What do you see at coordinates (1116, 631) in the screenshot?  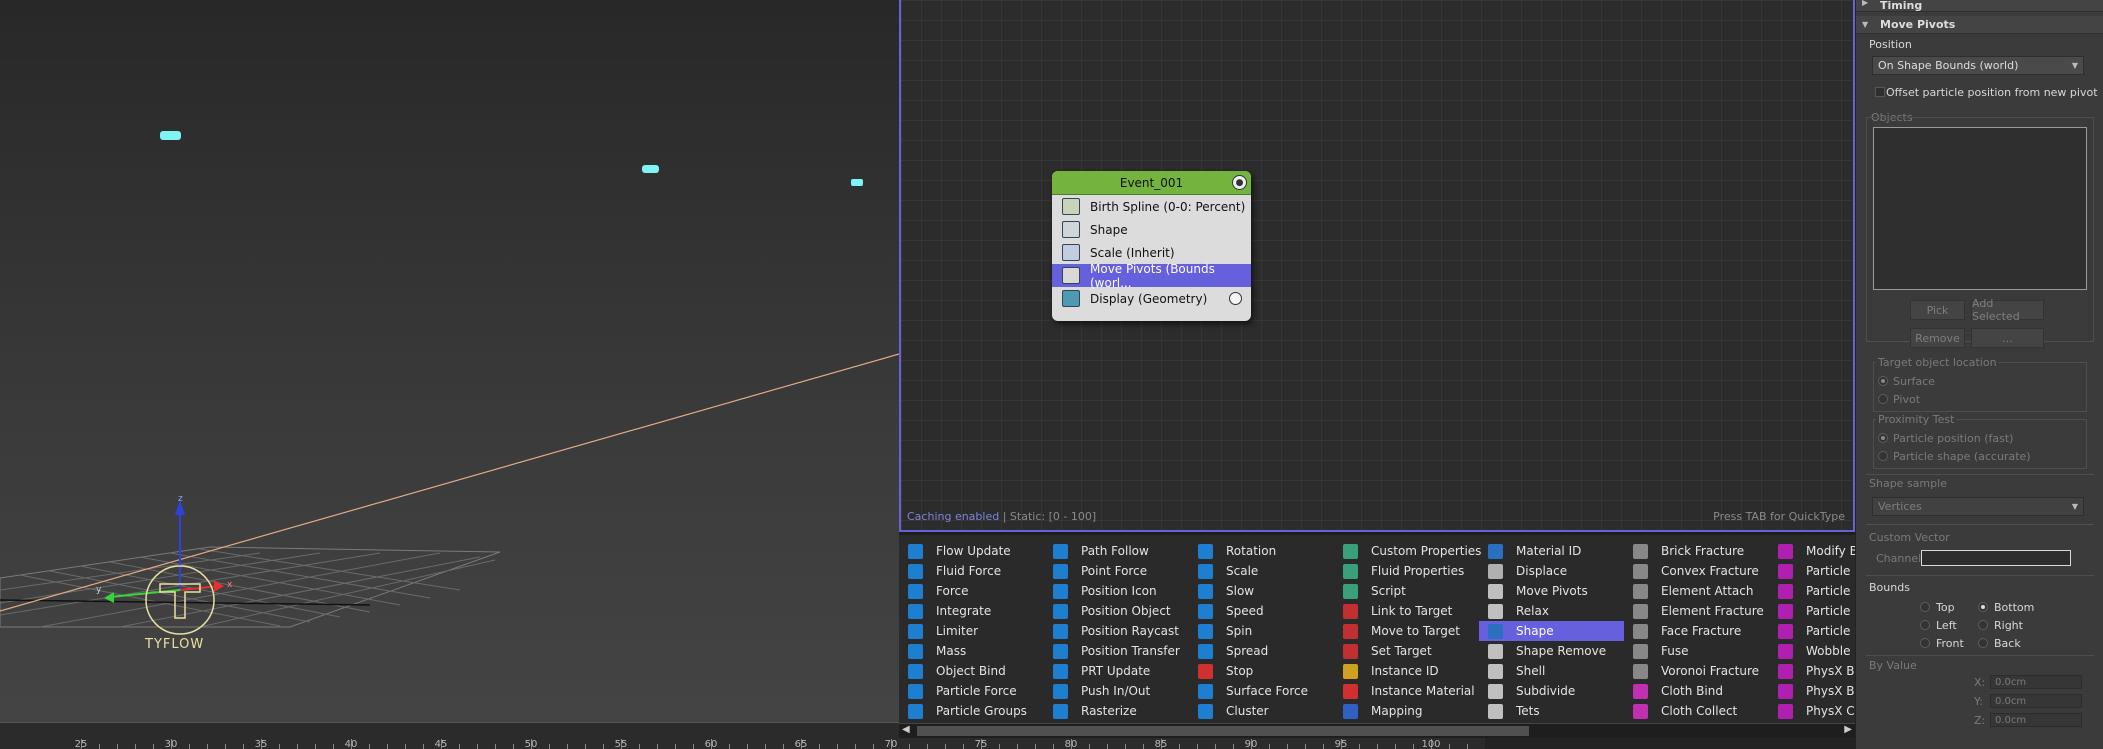 I see `palette-item: Position Raycast` at bounding box center [1116, 631].